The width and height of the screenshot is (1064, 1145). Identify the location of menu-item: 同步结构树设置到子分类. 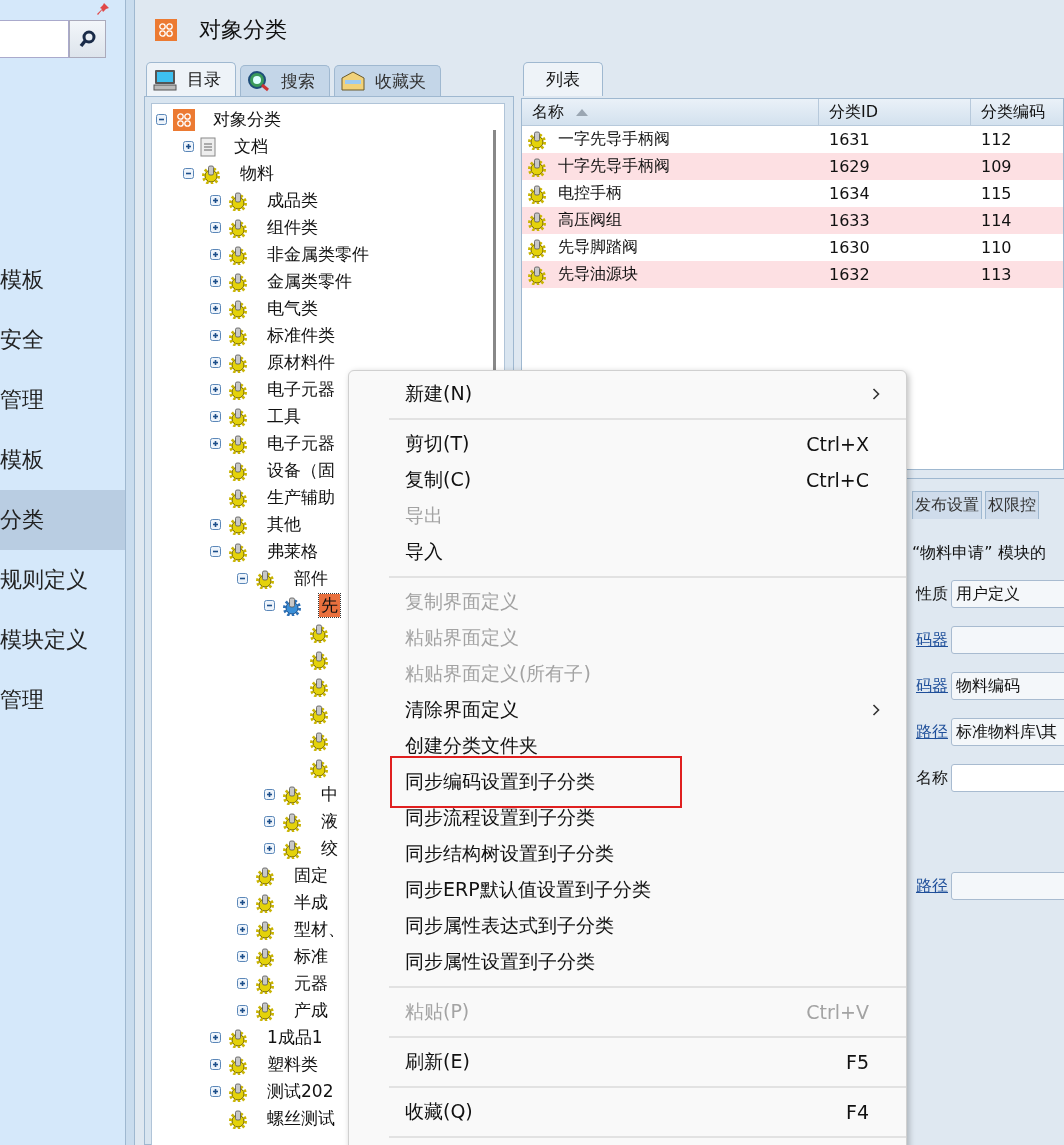
(642, 854).